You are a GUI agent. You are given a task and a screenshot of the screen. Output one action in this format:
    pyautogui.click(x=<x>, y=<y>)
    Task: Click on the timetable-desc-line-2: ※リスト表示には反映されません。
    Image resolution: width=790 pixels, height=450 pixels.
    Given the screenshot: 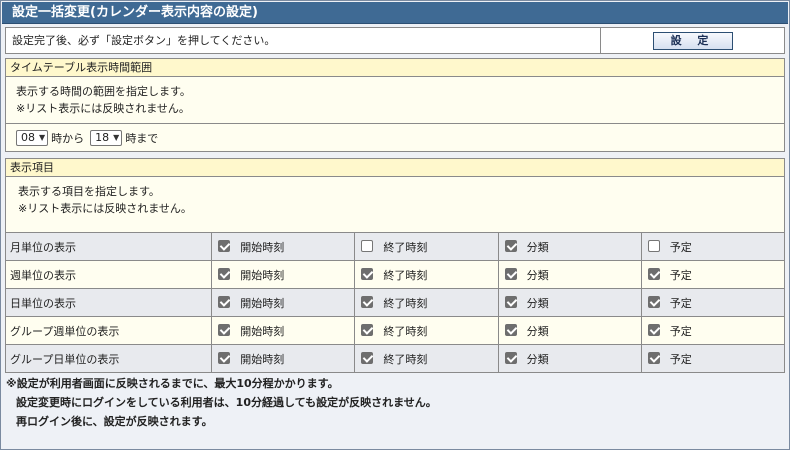 What is the action you would take?
    pyautogui.click(x=103, y=108)
    